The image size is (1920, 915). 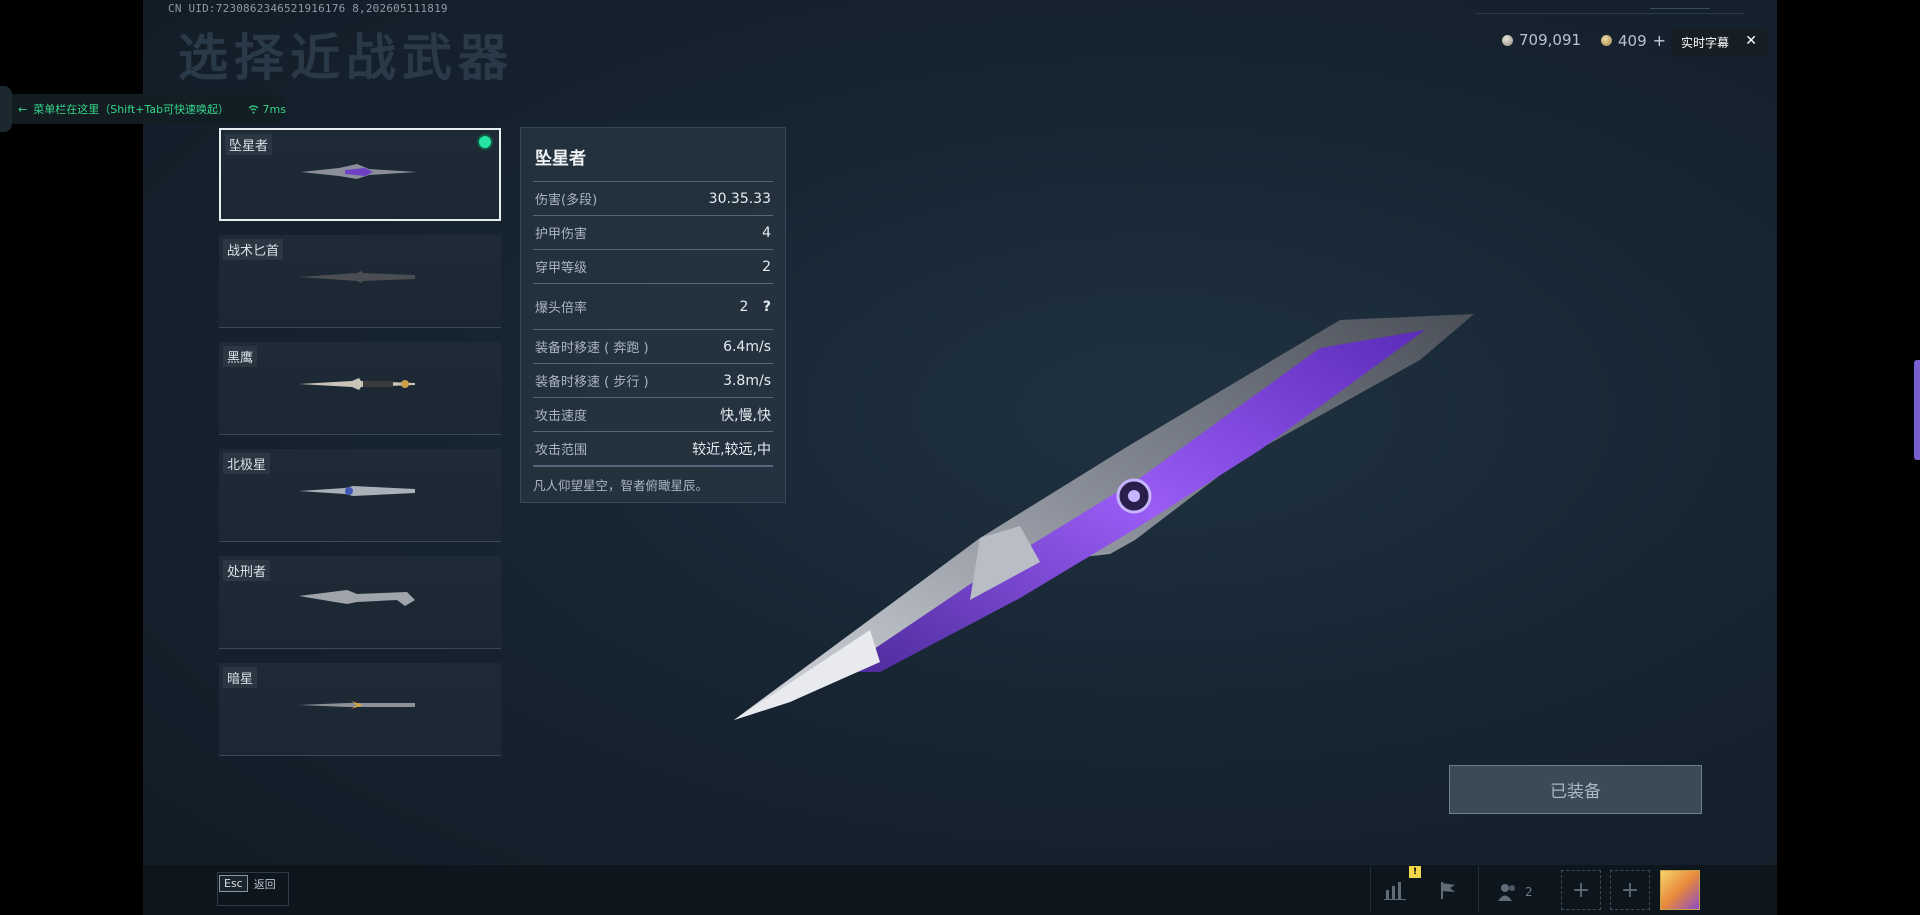 I want to click on stat-value: 快,慢,快, so click(x=745, y=415).